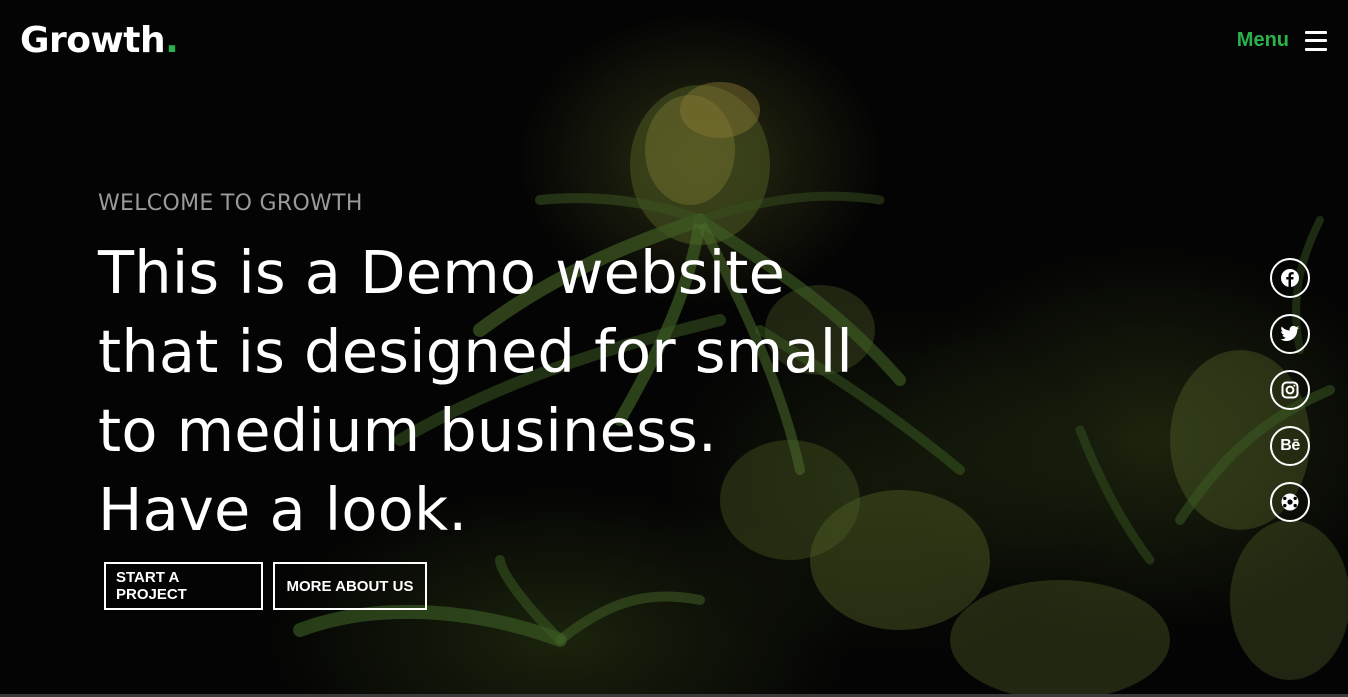  What do you see at coordinates (350, 586) in the screenshot?
I see `more-about-us-button: MORE ABOUT US` at bounding box center [350, 586].